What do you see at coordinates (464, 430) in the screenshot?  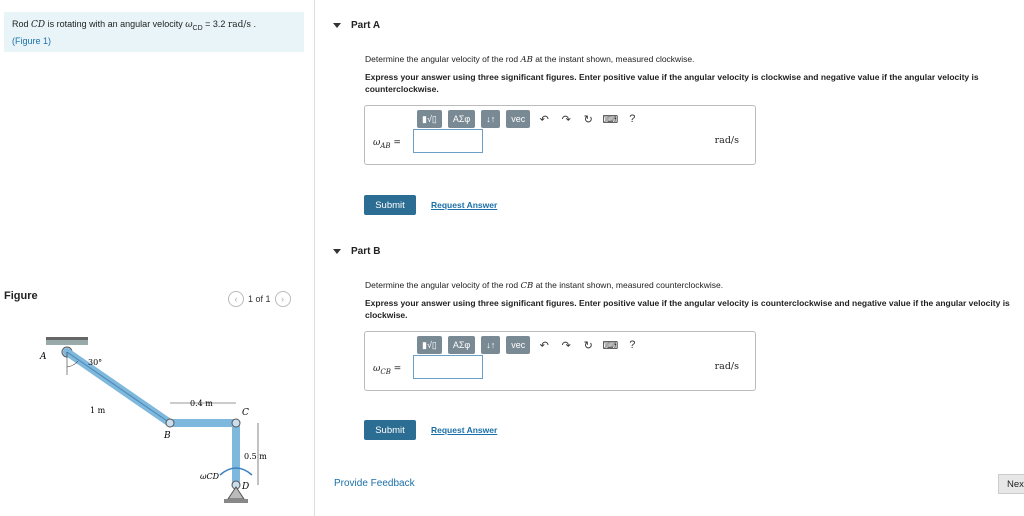 I see `part-b-request-answer: Request Answer` at bounding box center [464, 430].